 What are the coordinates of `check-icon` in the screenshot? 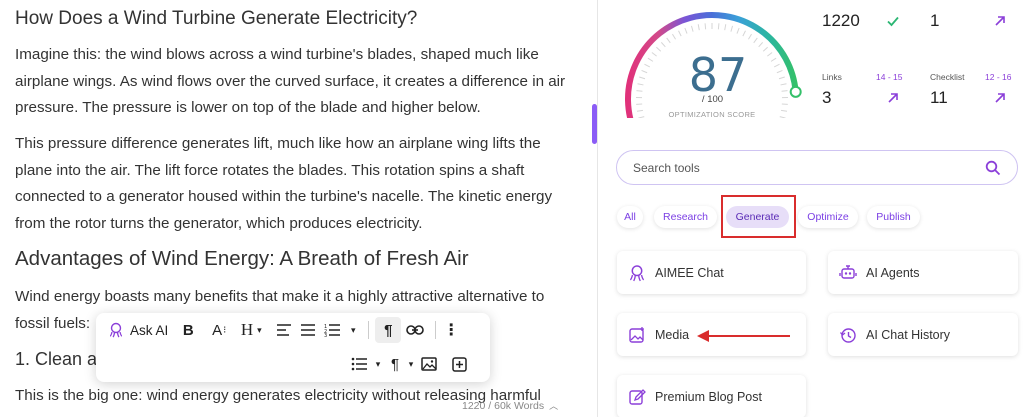 It's located at (893, 21).